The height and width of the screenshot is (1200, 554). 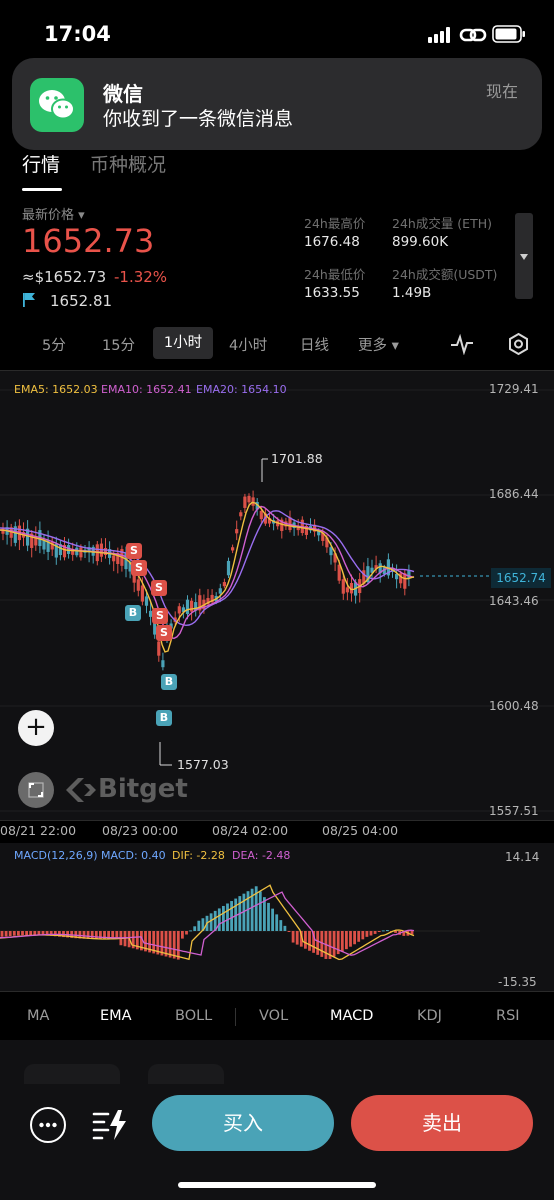 I want to click on indicator-wave-icon, so click(x=462, y=344).